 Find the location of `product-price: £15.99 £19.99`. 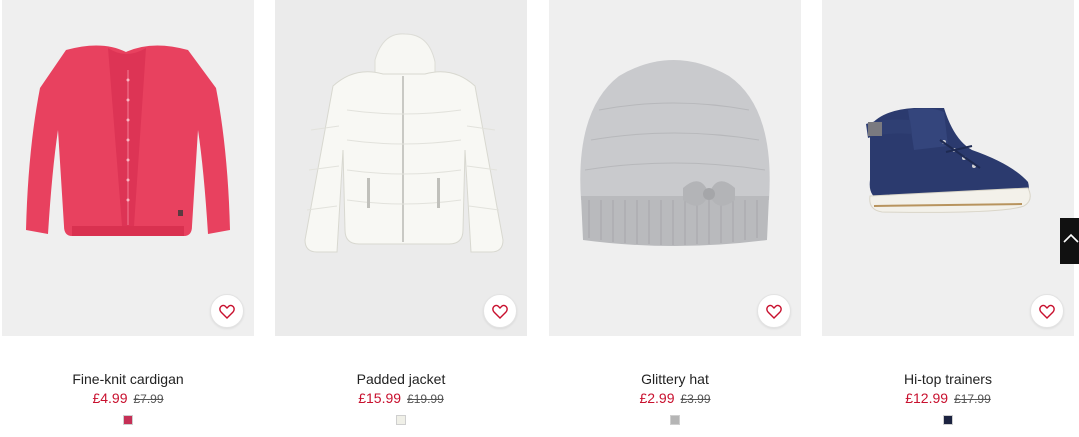

product-price: £15.99 £19.99 is located at coordinates (401, 398).